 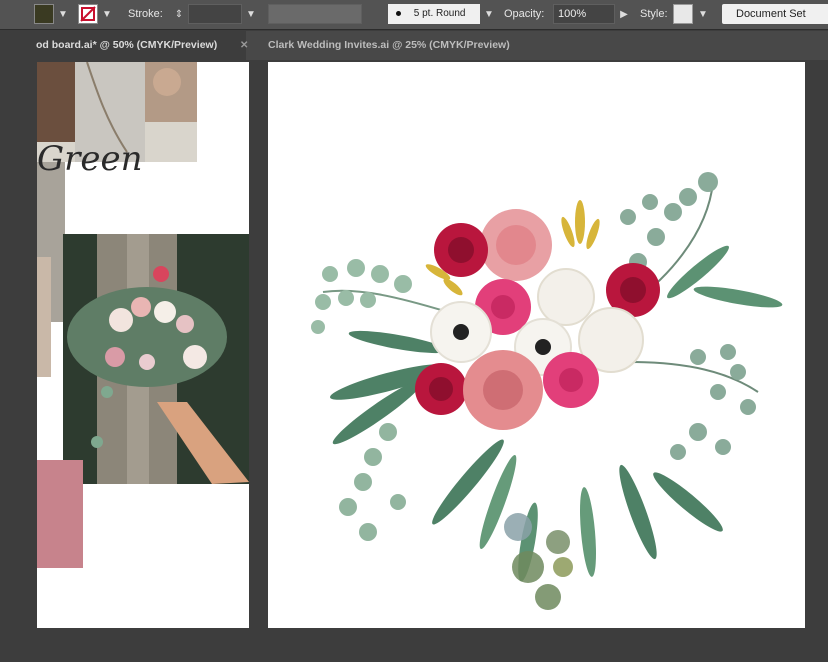 I want to click on fill-color-swatch, so click(x=44, y=14).